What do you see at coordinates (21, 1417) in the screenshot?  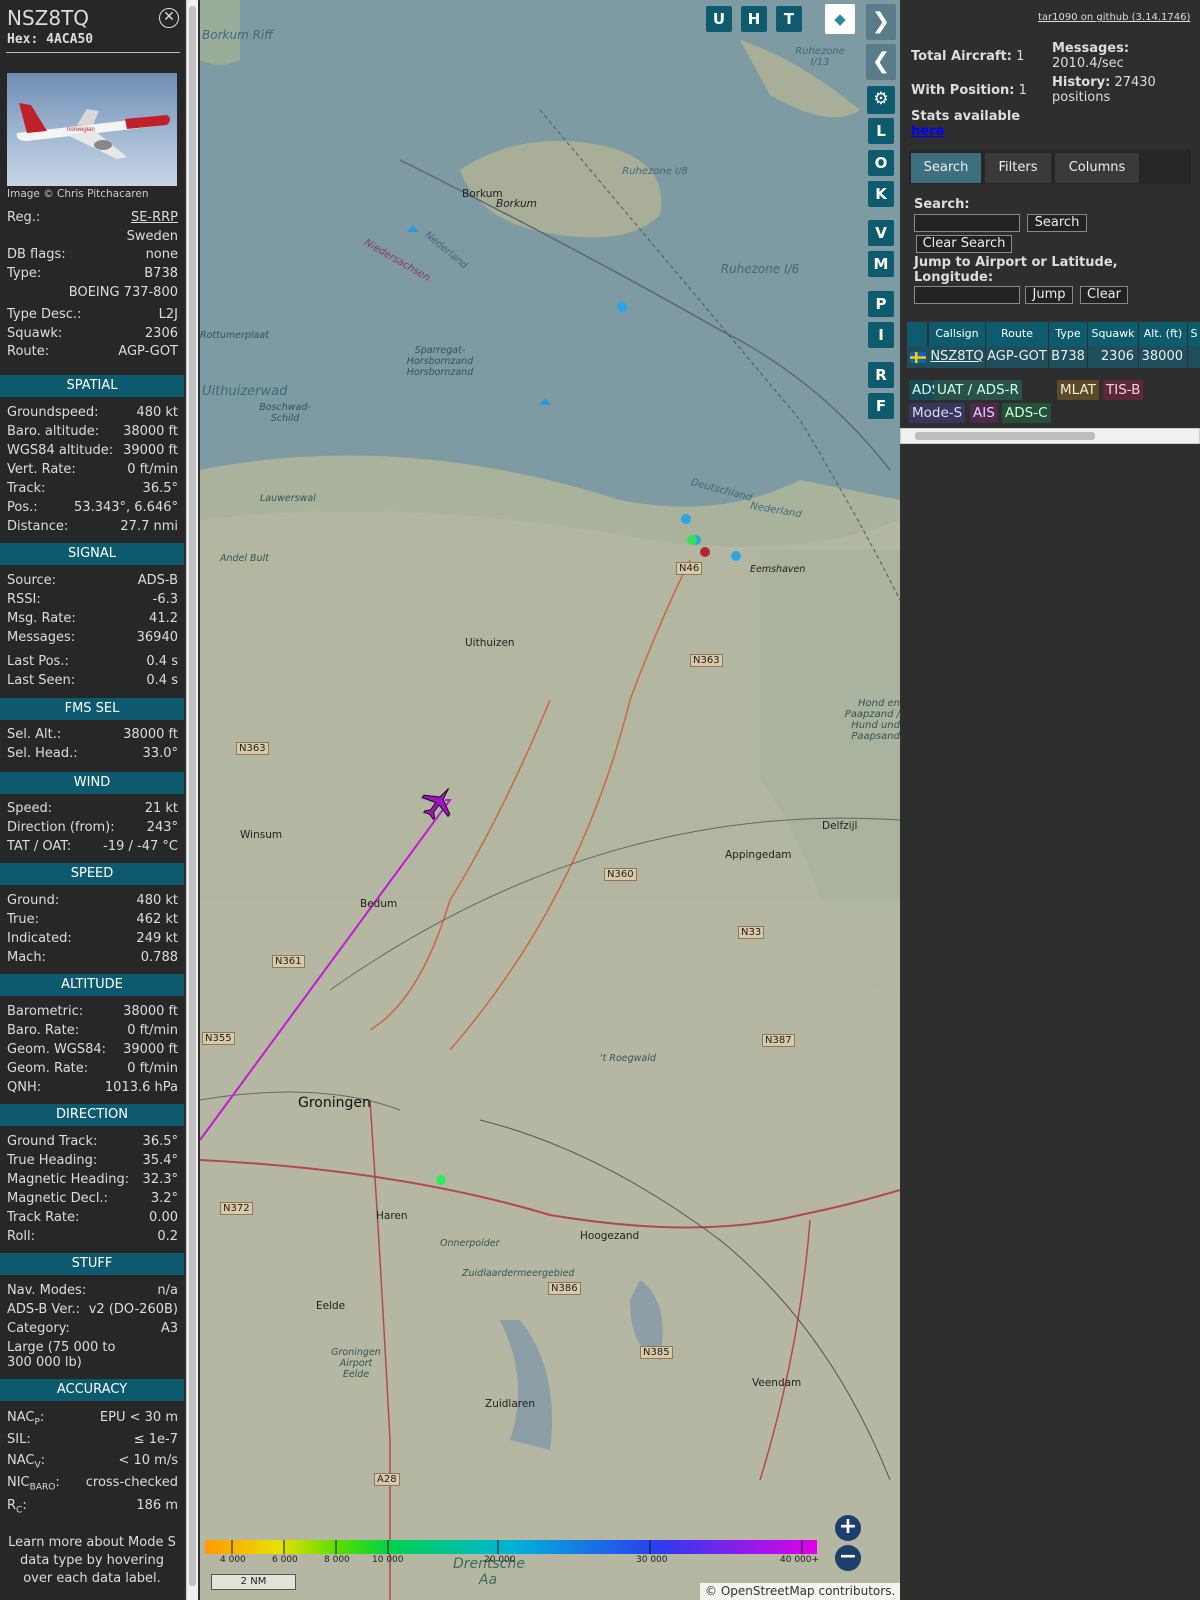 I see `detail-label-text: NAC` at bounding box center [21, 1417].